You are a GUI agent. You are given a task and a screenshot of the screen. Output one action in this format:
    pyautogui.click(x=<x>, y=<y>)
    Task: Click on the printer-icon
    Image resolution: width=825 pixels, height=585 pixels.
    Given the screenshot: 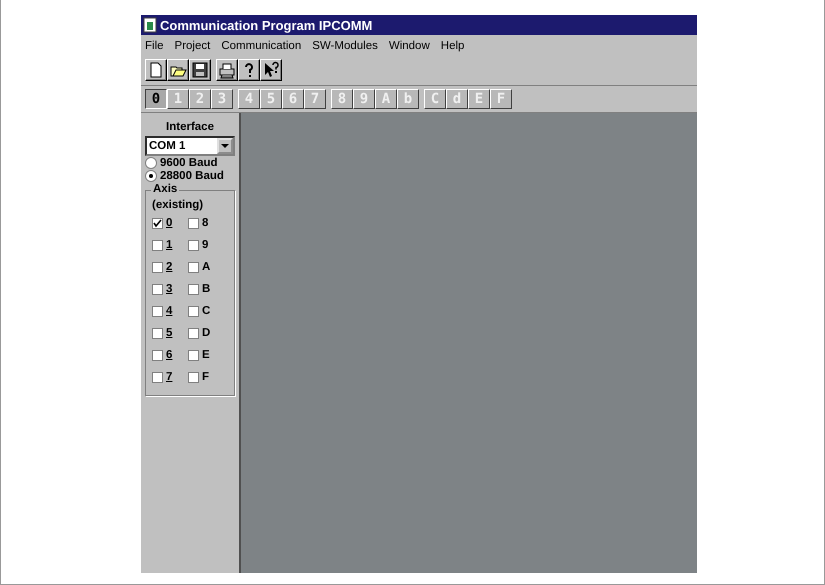 What is the action you would take?
    pyautogui.click(x=227, y=70)
    